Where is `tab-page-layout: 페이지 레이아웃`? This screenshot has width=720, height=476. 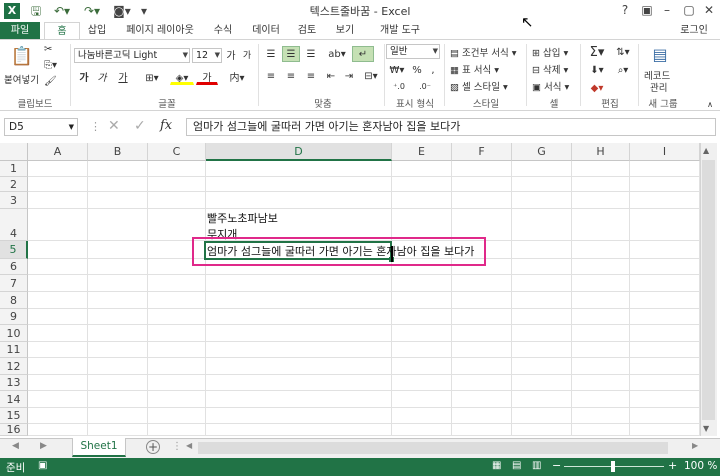 tab-page-layout: 페이지 레이아웃 is located at coordinates (160, 31).